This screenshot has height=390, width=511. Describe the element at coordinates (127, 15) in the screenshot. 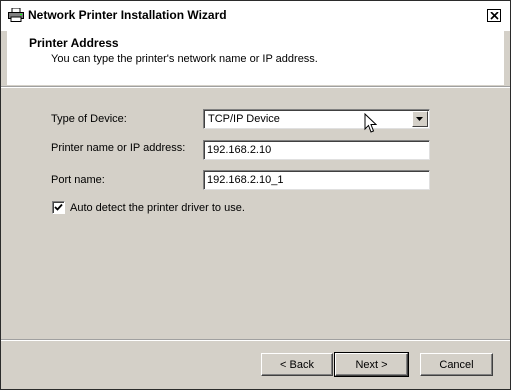

I see `window-title: Network Printer Installation Wizard` at that location.